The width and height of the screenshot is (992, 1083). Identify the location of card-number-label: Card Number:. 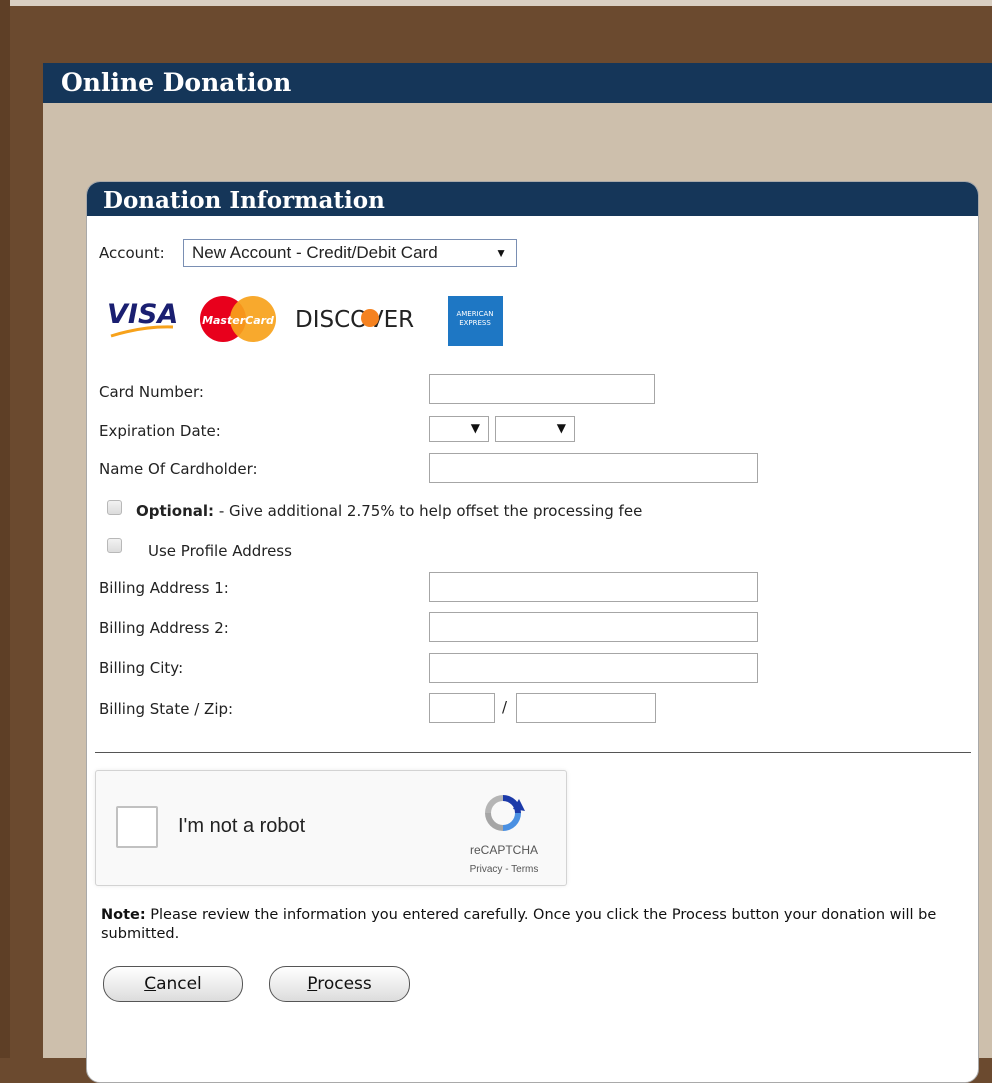
(151, 392).